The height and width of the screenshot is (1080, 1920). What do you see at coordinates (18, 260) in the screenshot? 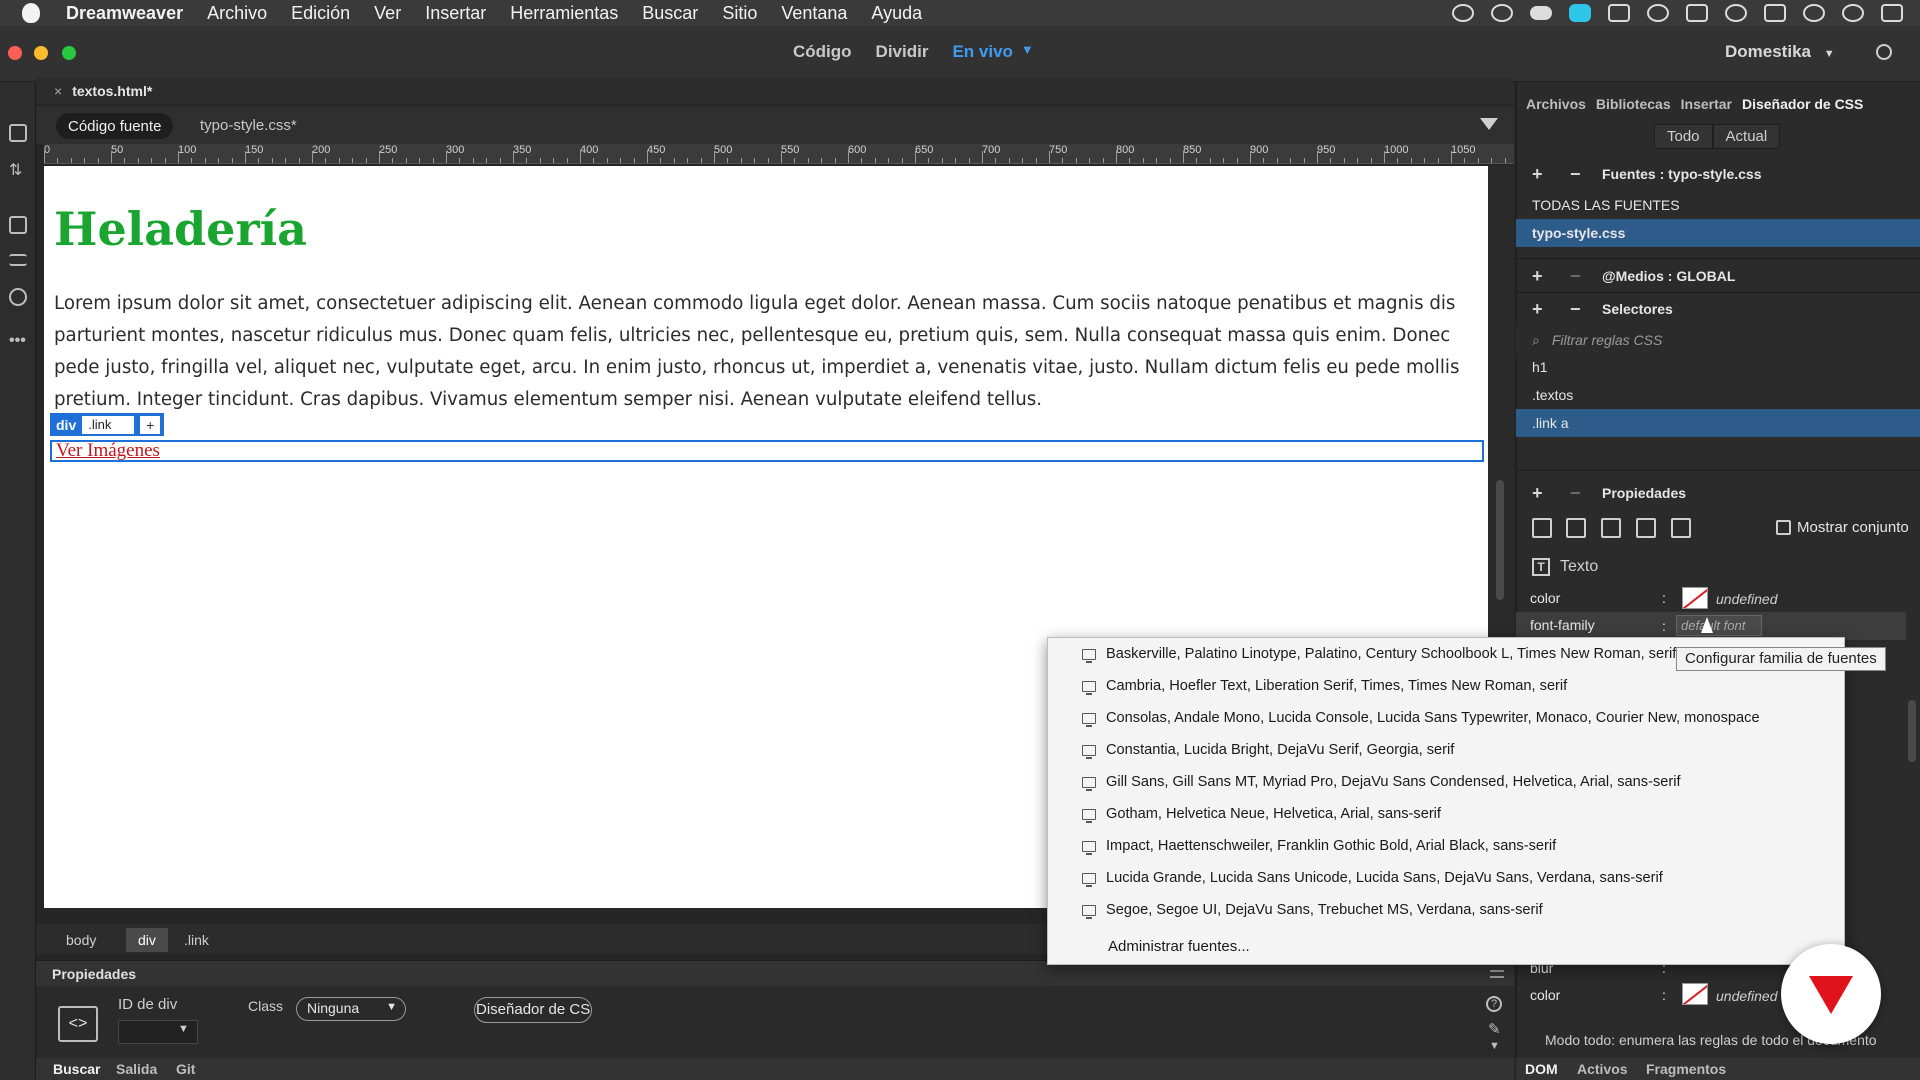
I see `format-icon` at bounding box center [18, 260].